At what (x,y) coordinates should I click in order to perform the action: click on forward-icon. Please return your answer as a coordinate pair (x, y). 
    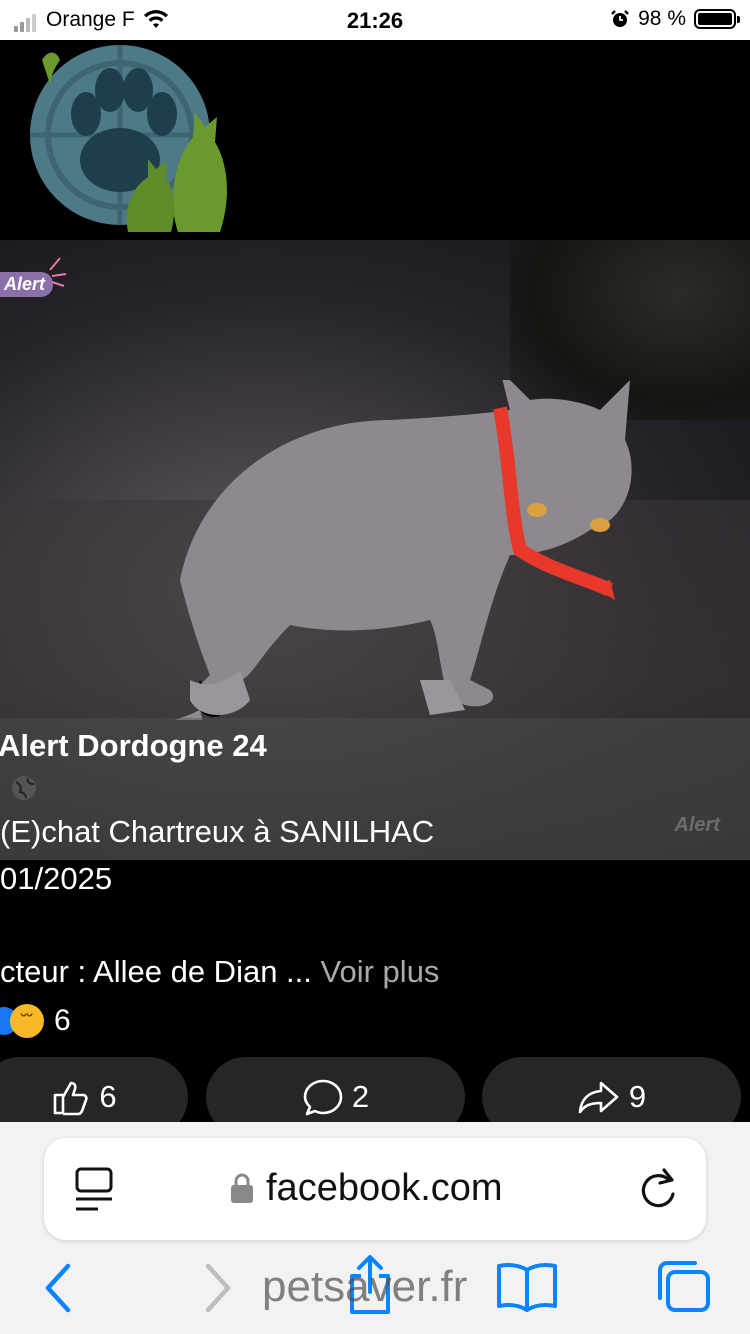
    Looking at the image, I should click on (218, 1288).